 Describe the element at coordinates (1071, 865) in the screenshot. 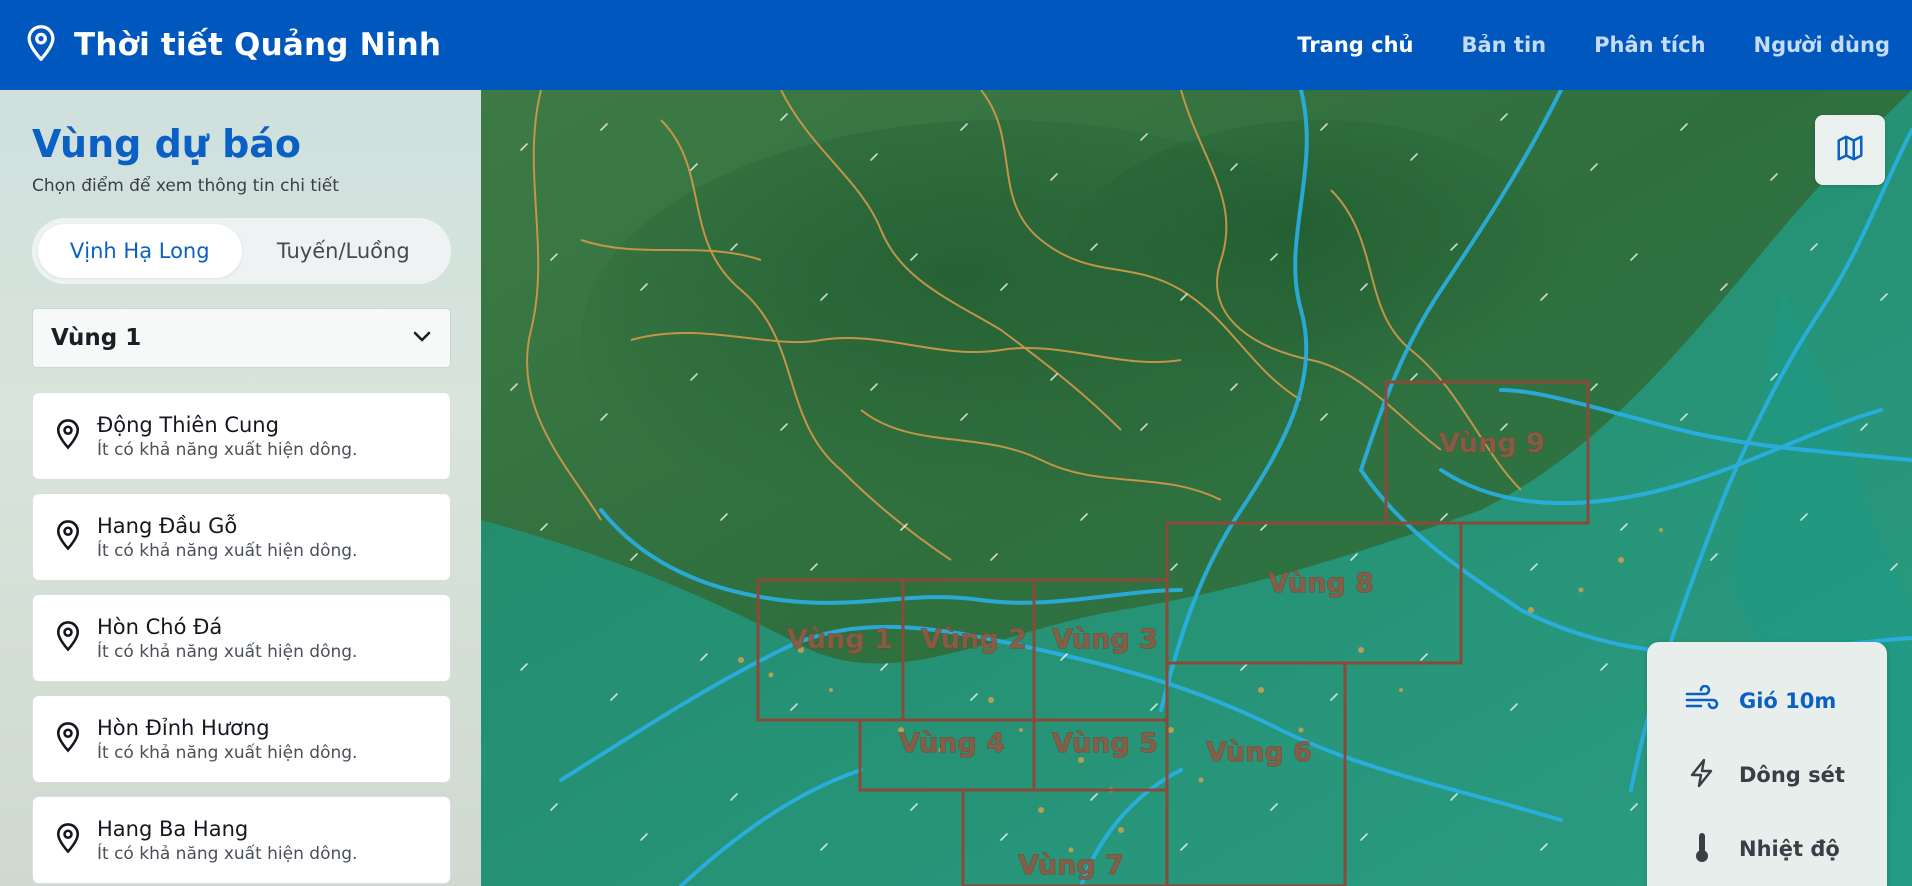

I see `zone-label: Vùng 7` at that location.